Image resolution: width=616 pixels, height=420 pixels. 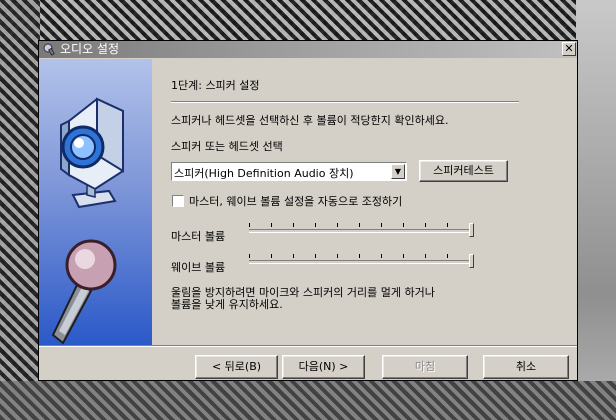 What do you see at coordinates (463, 171) in the screenshot?
I see `speaker-test-button: 스피커테스트` at bounding box center [463, 171].